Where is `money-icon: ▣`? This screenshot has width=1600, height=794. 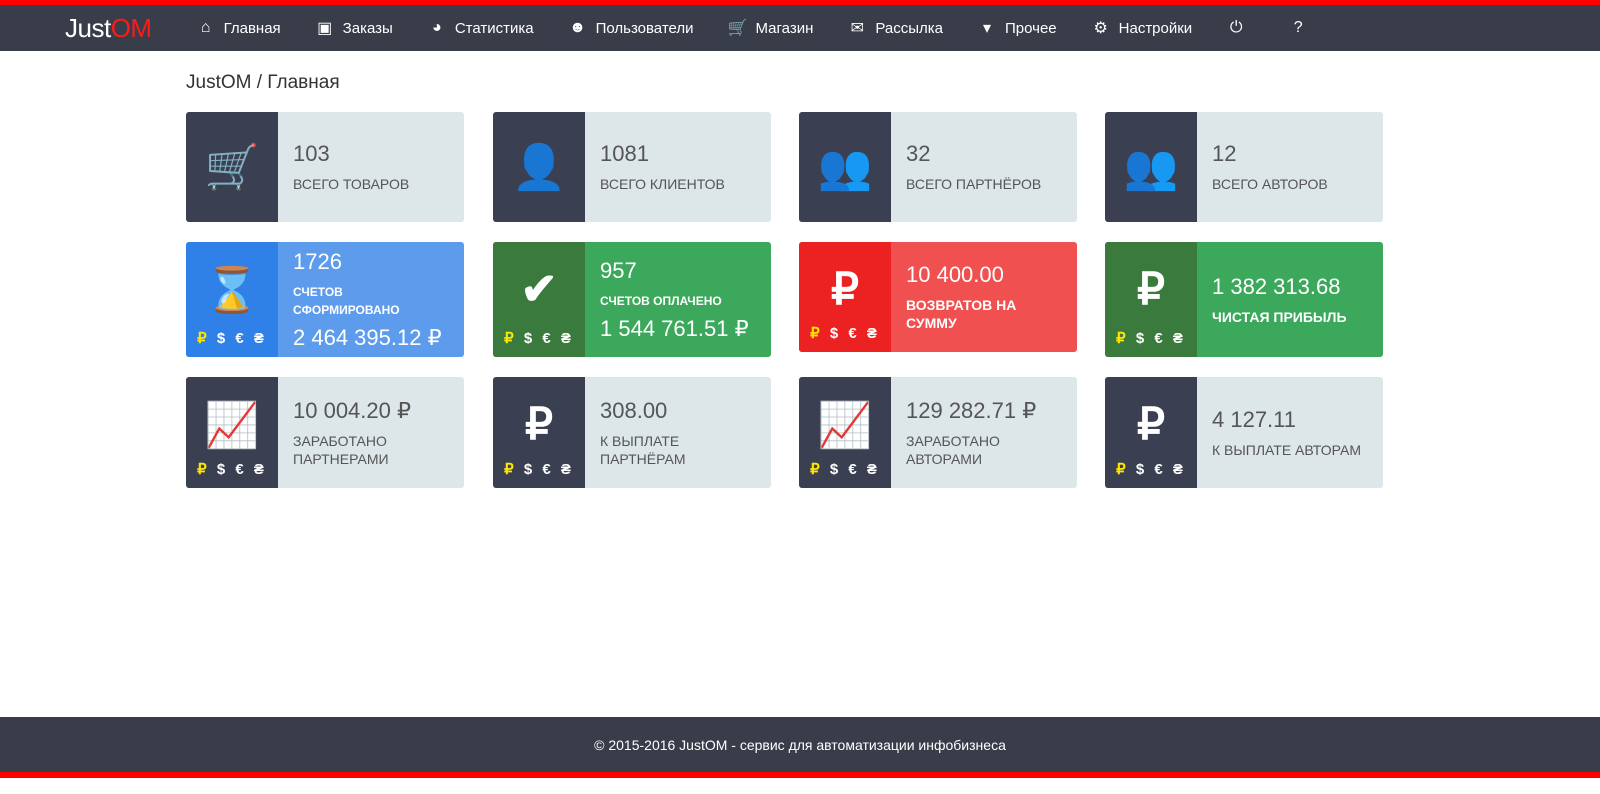 money-icon: ▣ is located at coordinates (325, 28).